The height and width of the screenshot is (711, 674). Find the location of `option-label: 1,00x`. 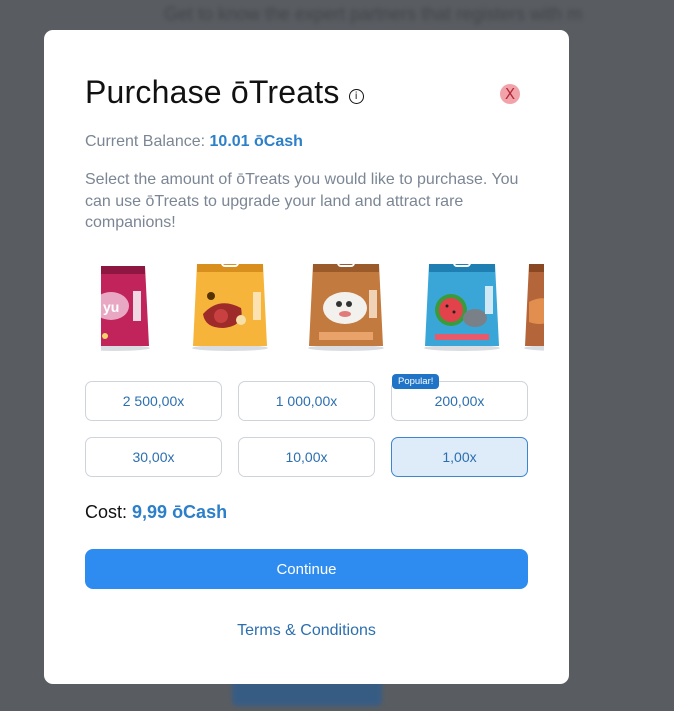

option-label: 1,00x is located at coordinates (459, 457).